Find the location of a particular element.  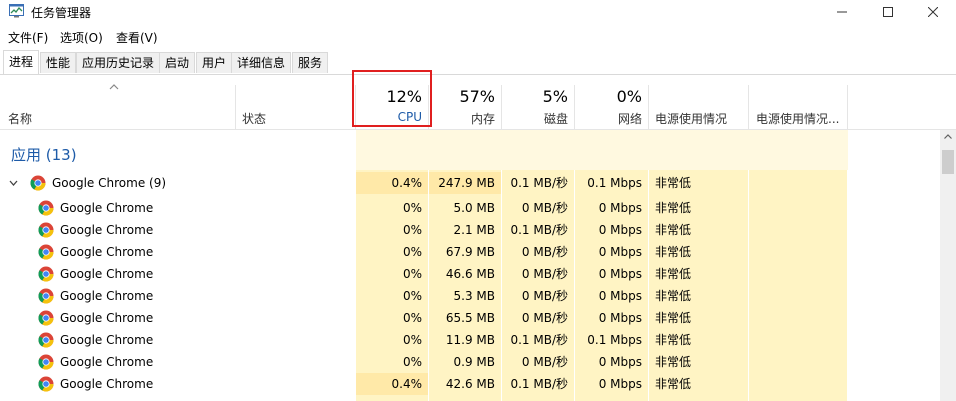

memory-value: 5.3 MB is located at coordinates (474, 296).